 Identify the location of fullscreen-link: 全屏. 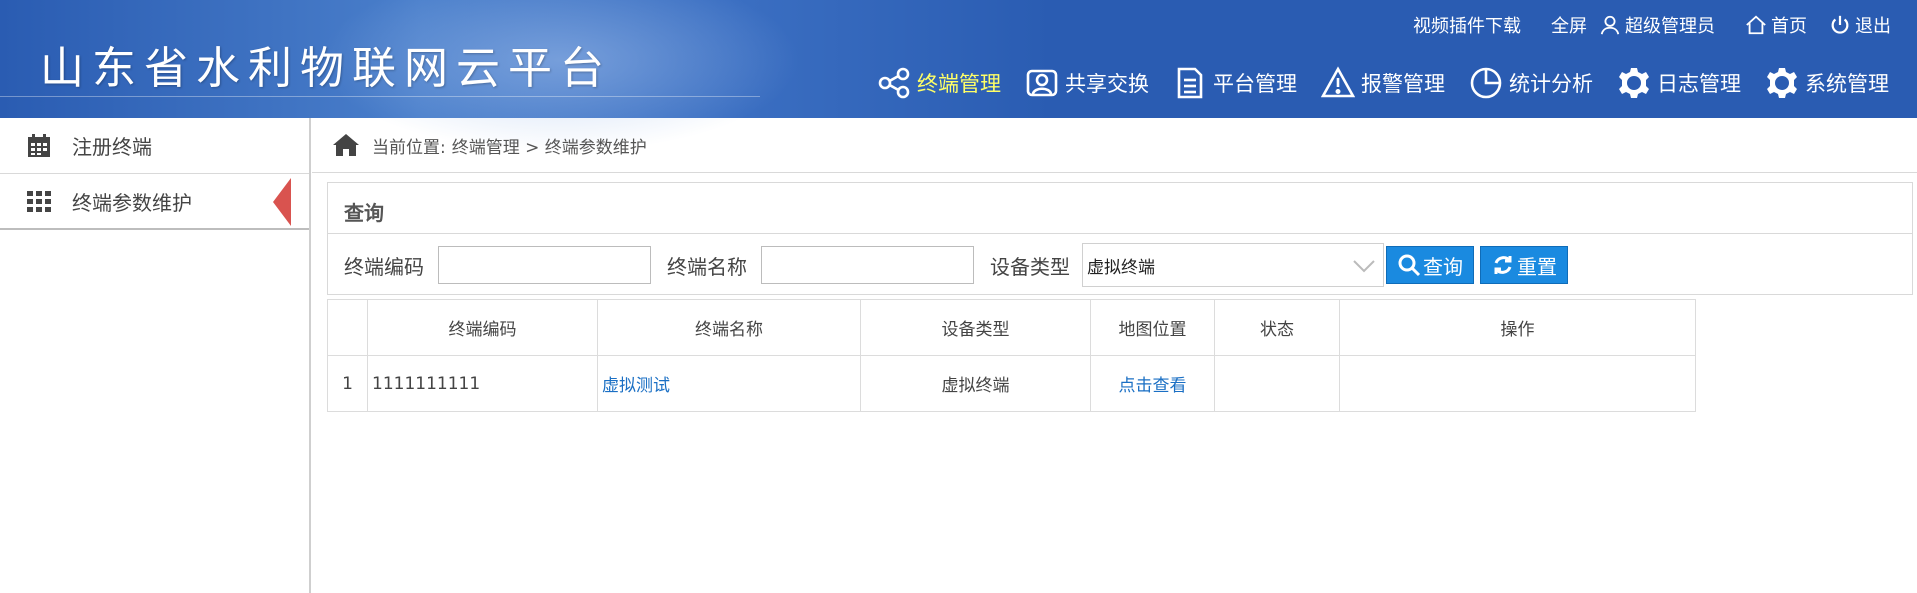
(1569, 25).